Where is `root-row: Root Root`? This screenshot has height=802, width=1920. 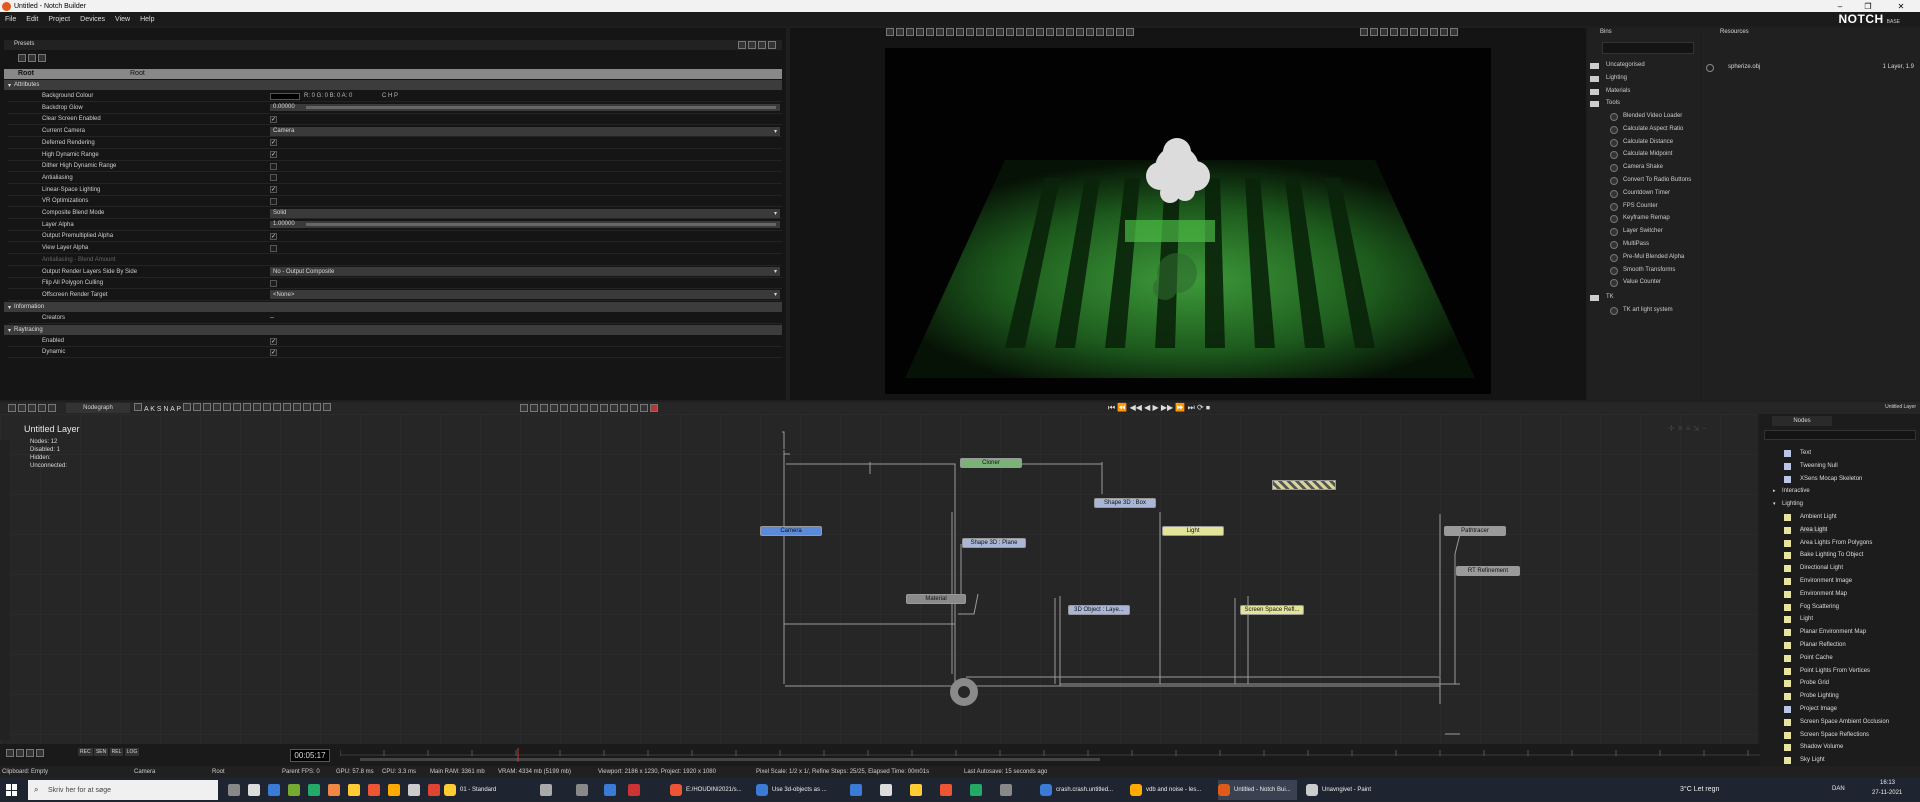 root-row: Root Root is located at coordinates (393, 74).